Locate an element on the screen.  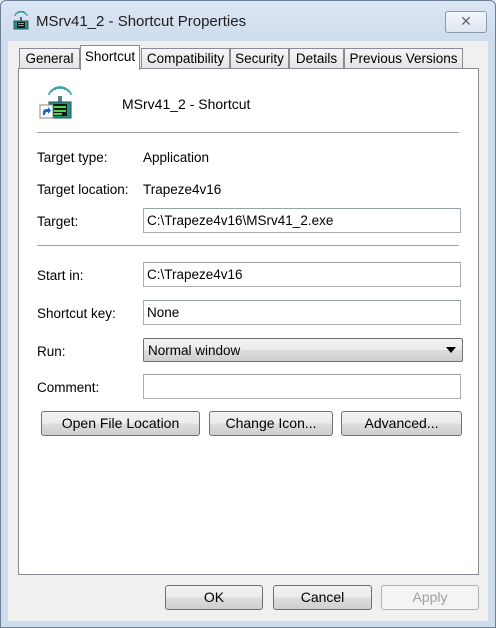
title-bar: MSrv41_2 - Shortcut Properties ✕ is located at coordinates (248, 21).